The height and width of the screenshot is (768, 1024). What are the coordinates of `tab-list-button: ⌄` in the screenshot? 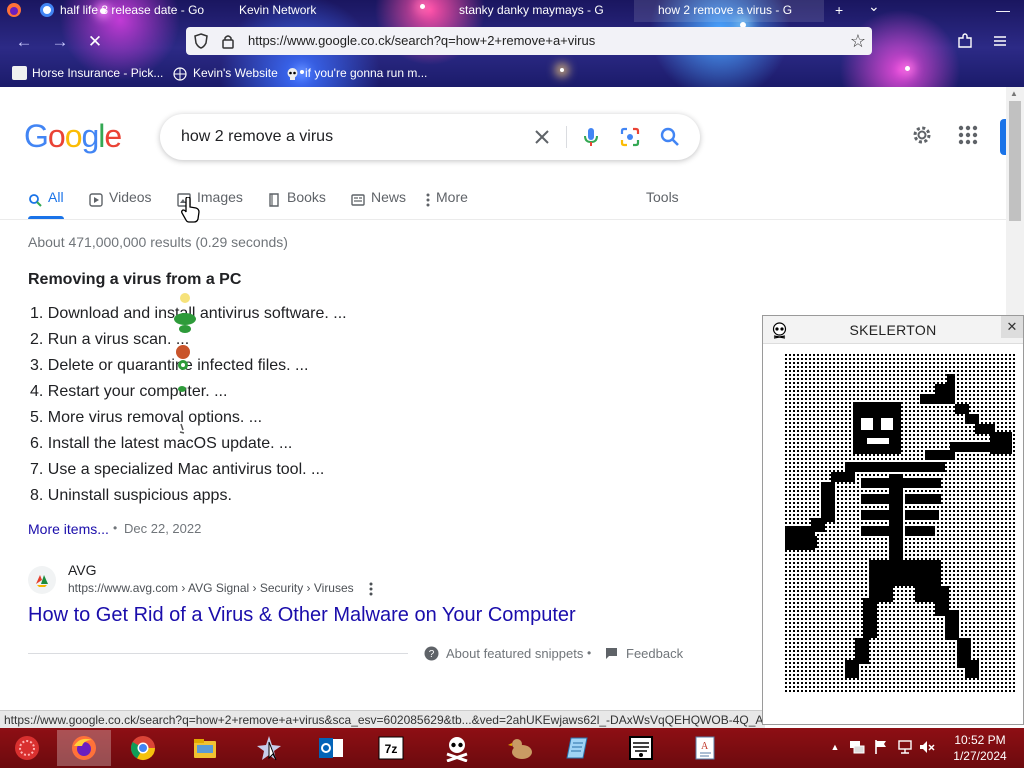 It's located at (874, 8).